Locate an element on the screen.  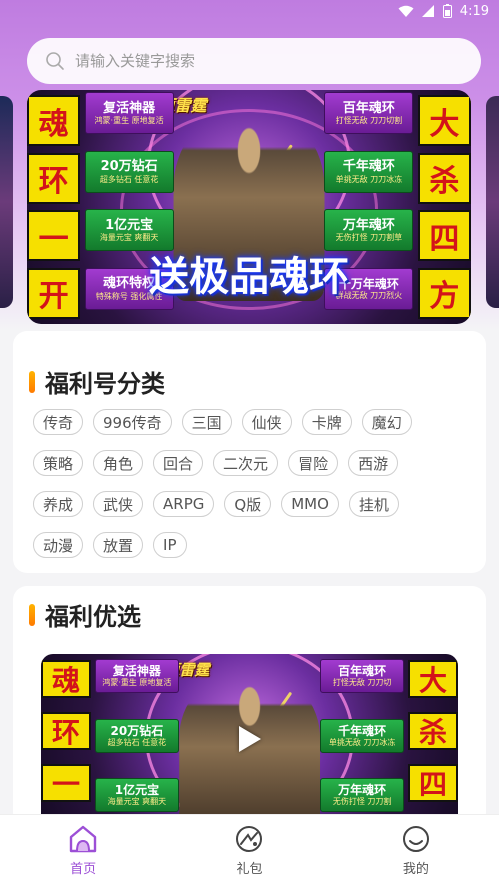
tab-gift: 礼包 is located at coordinates (249, 851).